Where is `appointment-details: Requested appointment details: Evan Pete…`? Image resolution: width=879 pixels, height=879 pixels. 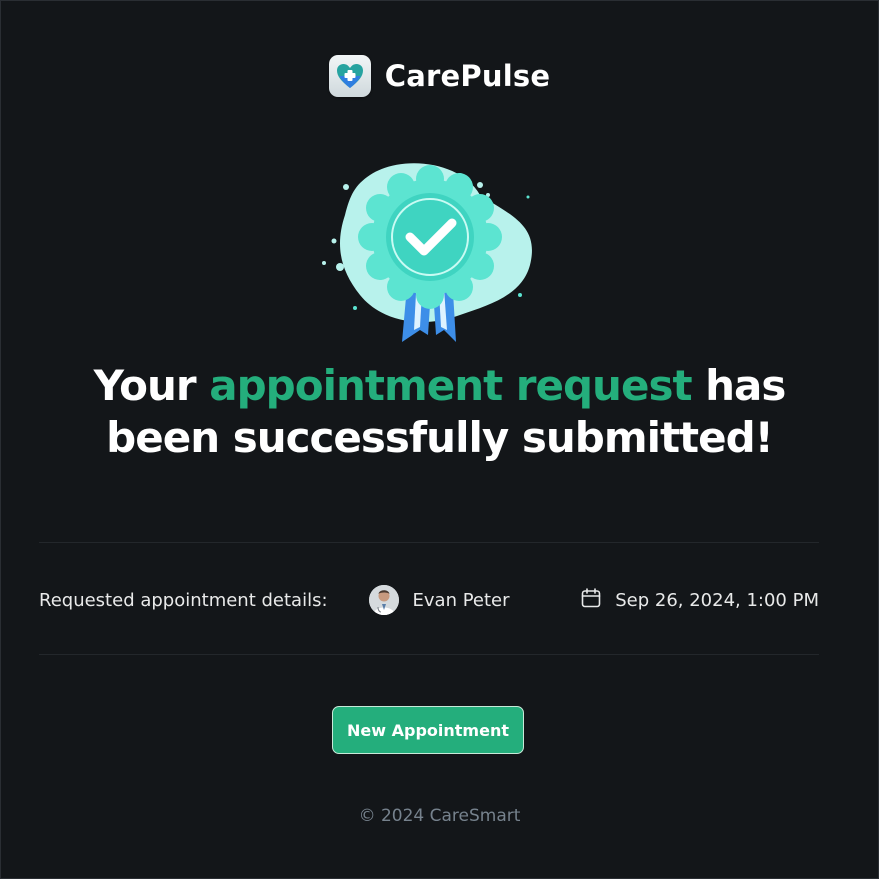
appointment-details: Requested appointment details: Evan Pete… is located at coordinates (429, 600).